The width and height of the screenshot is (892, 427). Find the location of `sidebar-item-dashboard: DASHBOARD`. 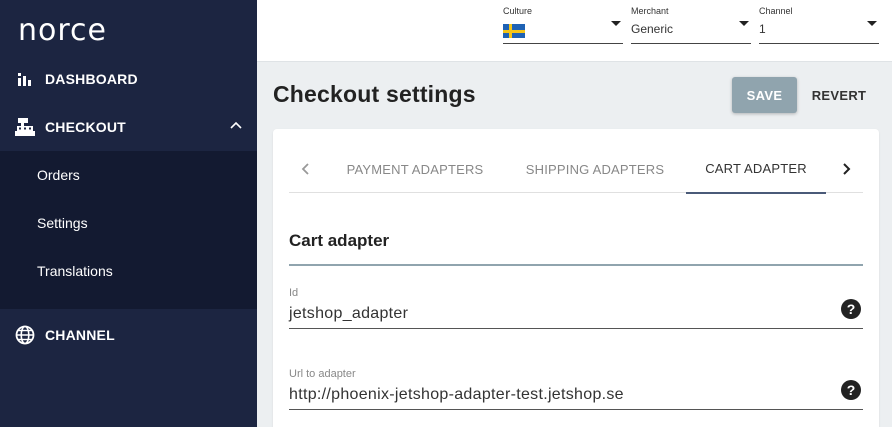

sidebar-item-dashboard: DASHBOARD is located at coordinates (128, 79).